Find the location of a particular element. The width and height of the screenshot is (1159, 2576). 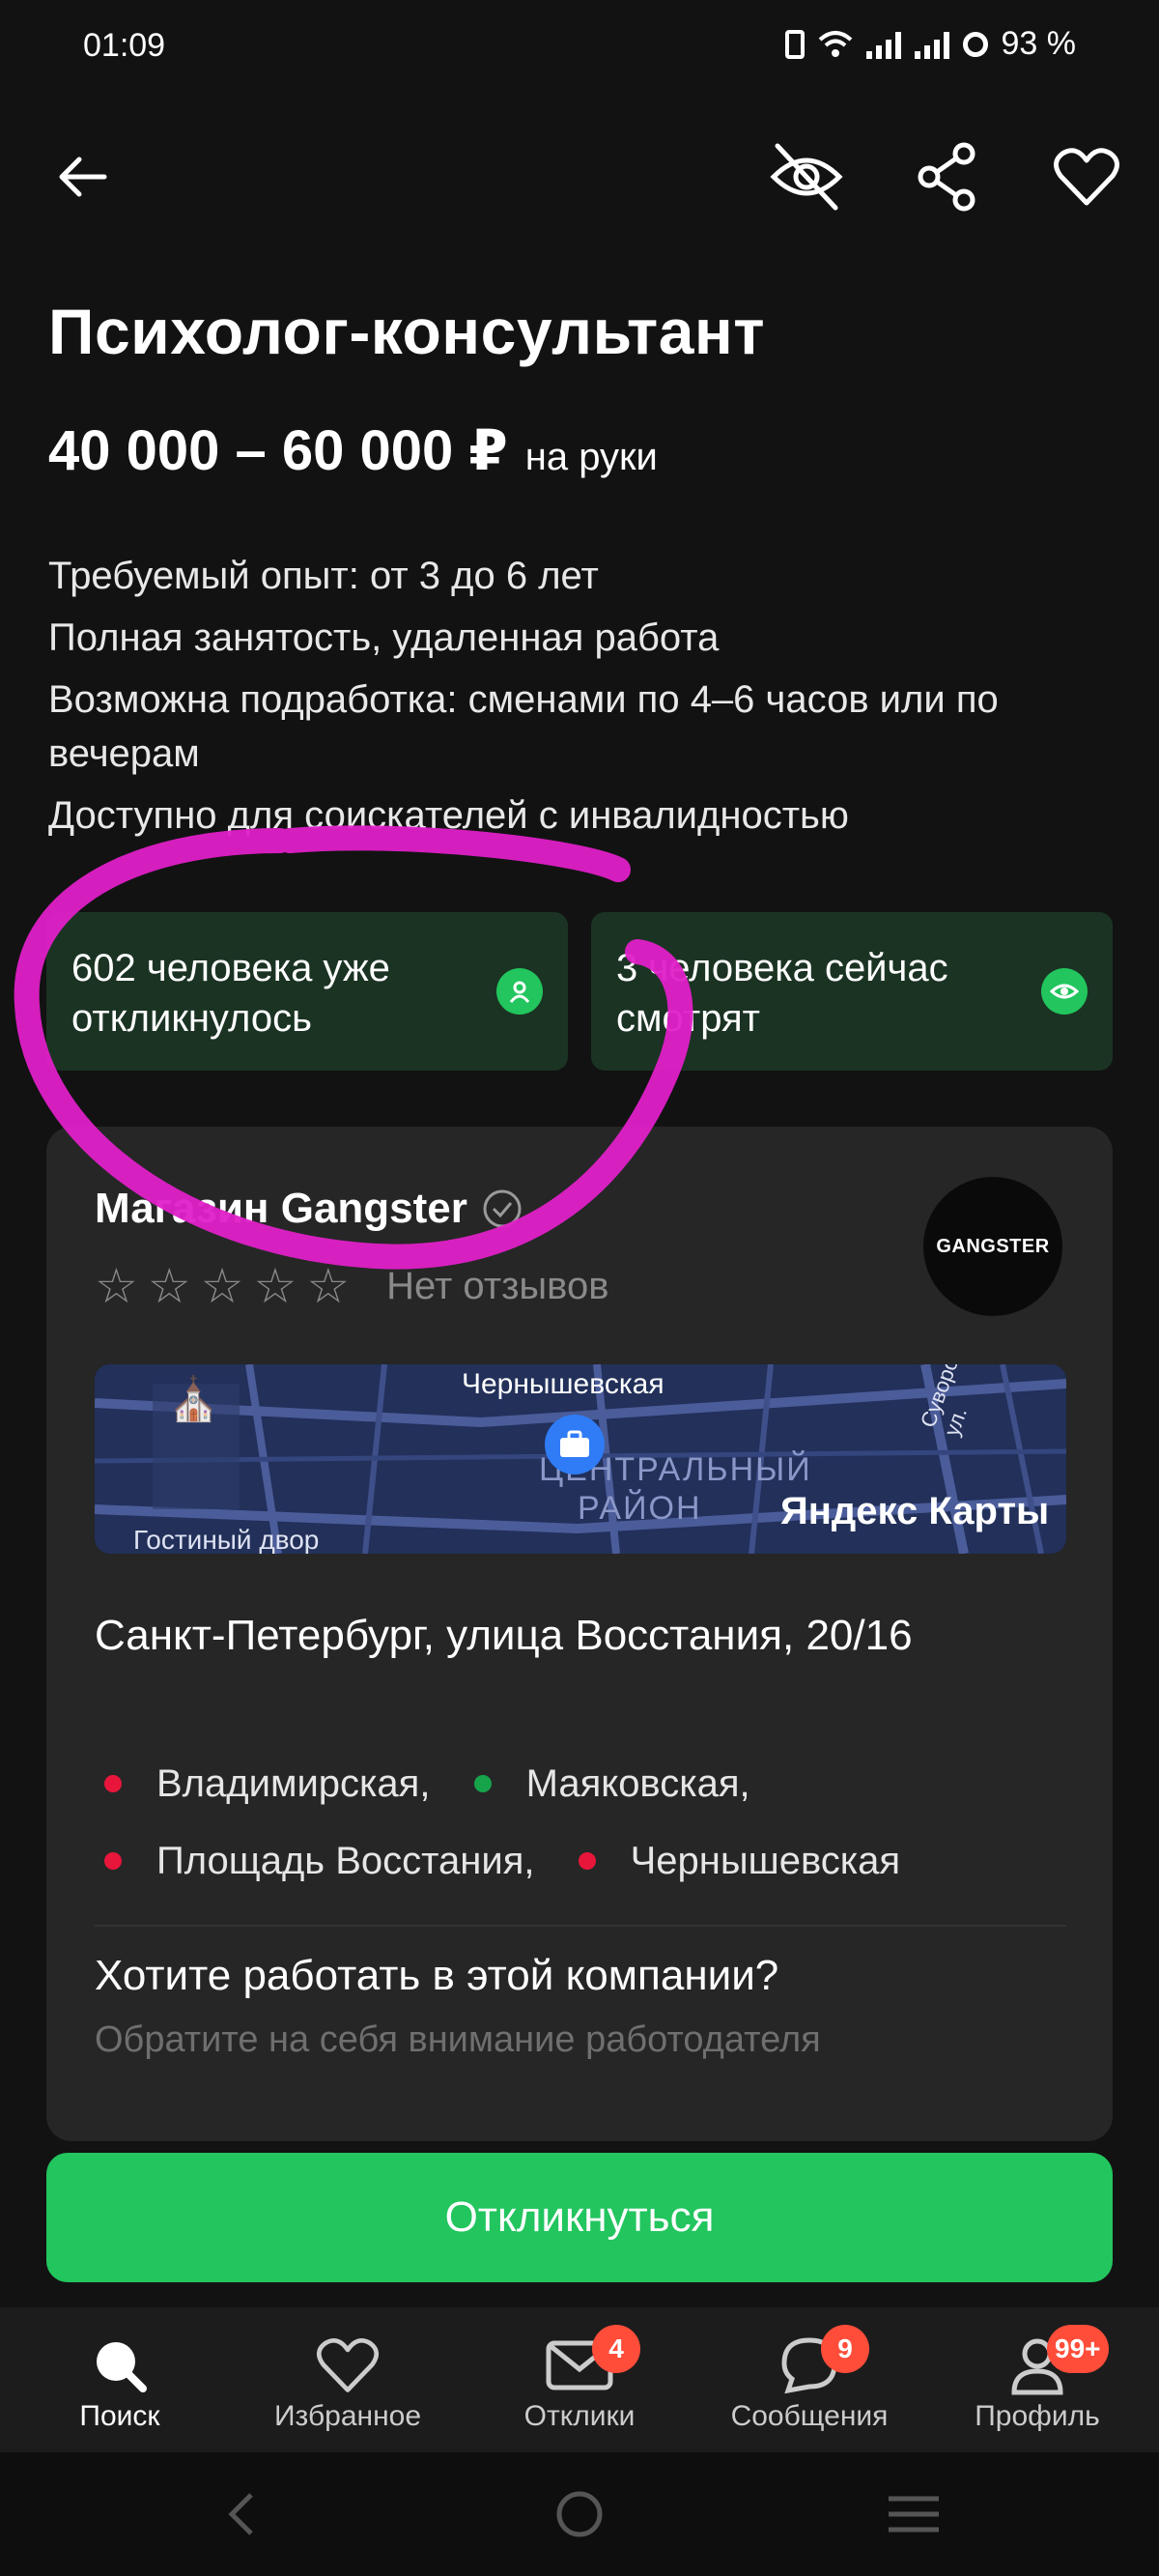

share-button is located at coordinates (946, 177).